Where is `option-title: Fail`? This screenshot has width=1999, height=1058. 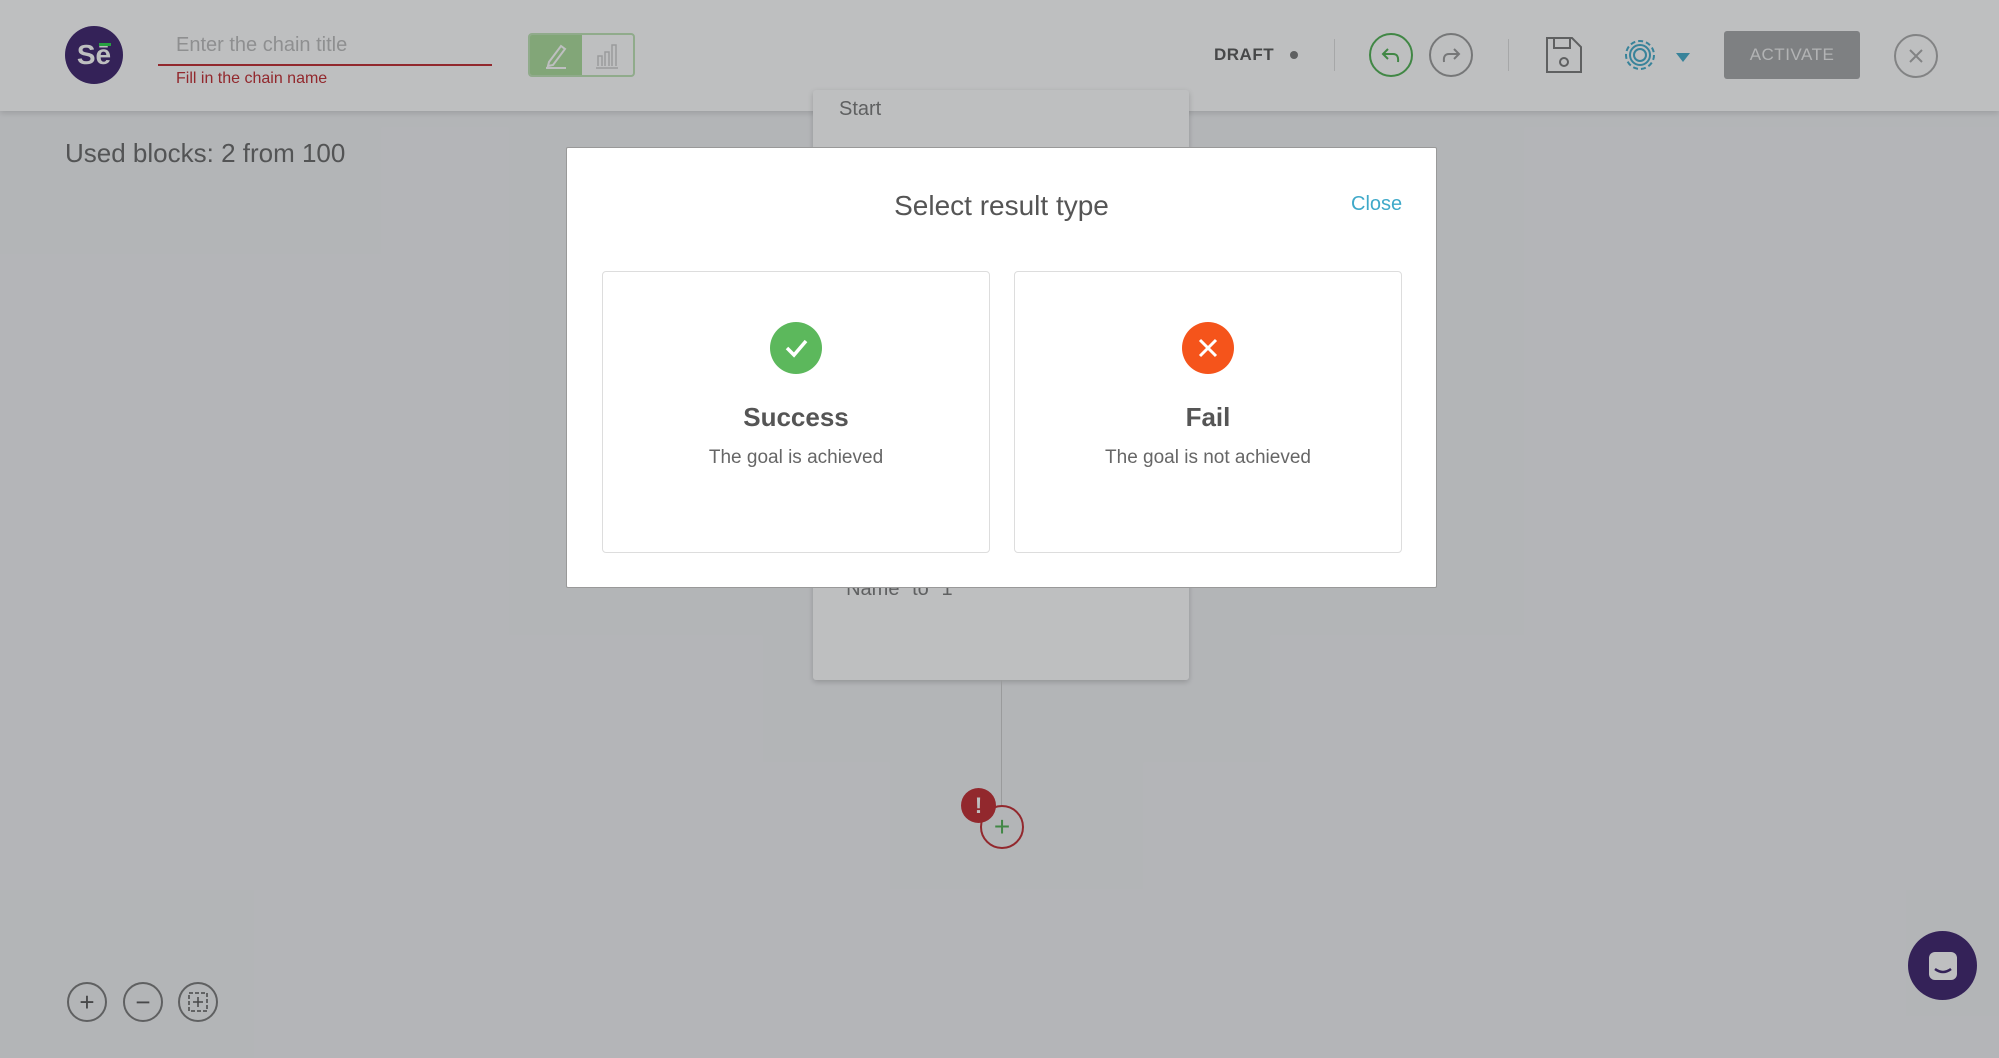
option-title: Fail is located at coordinates (1208, 417).